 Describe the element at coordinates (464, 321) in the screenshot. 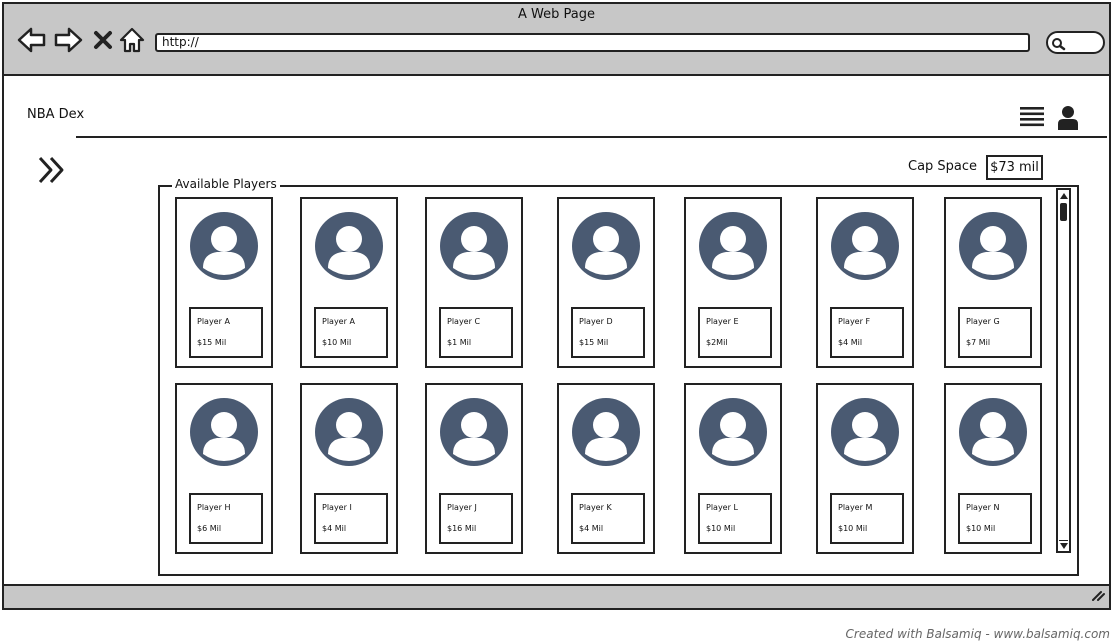

I see `player-name: Player C` at that location.